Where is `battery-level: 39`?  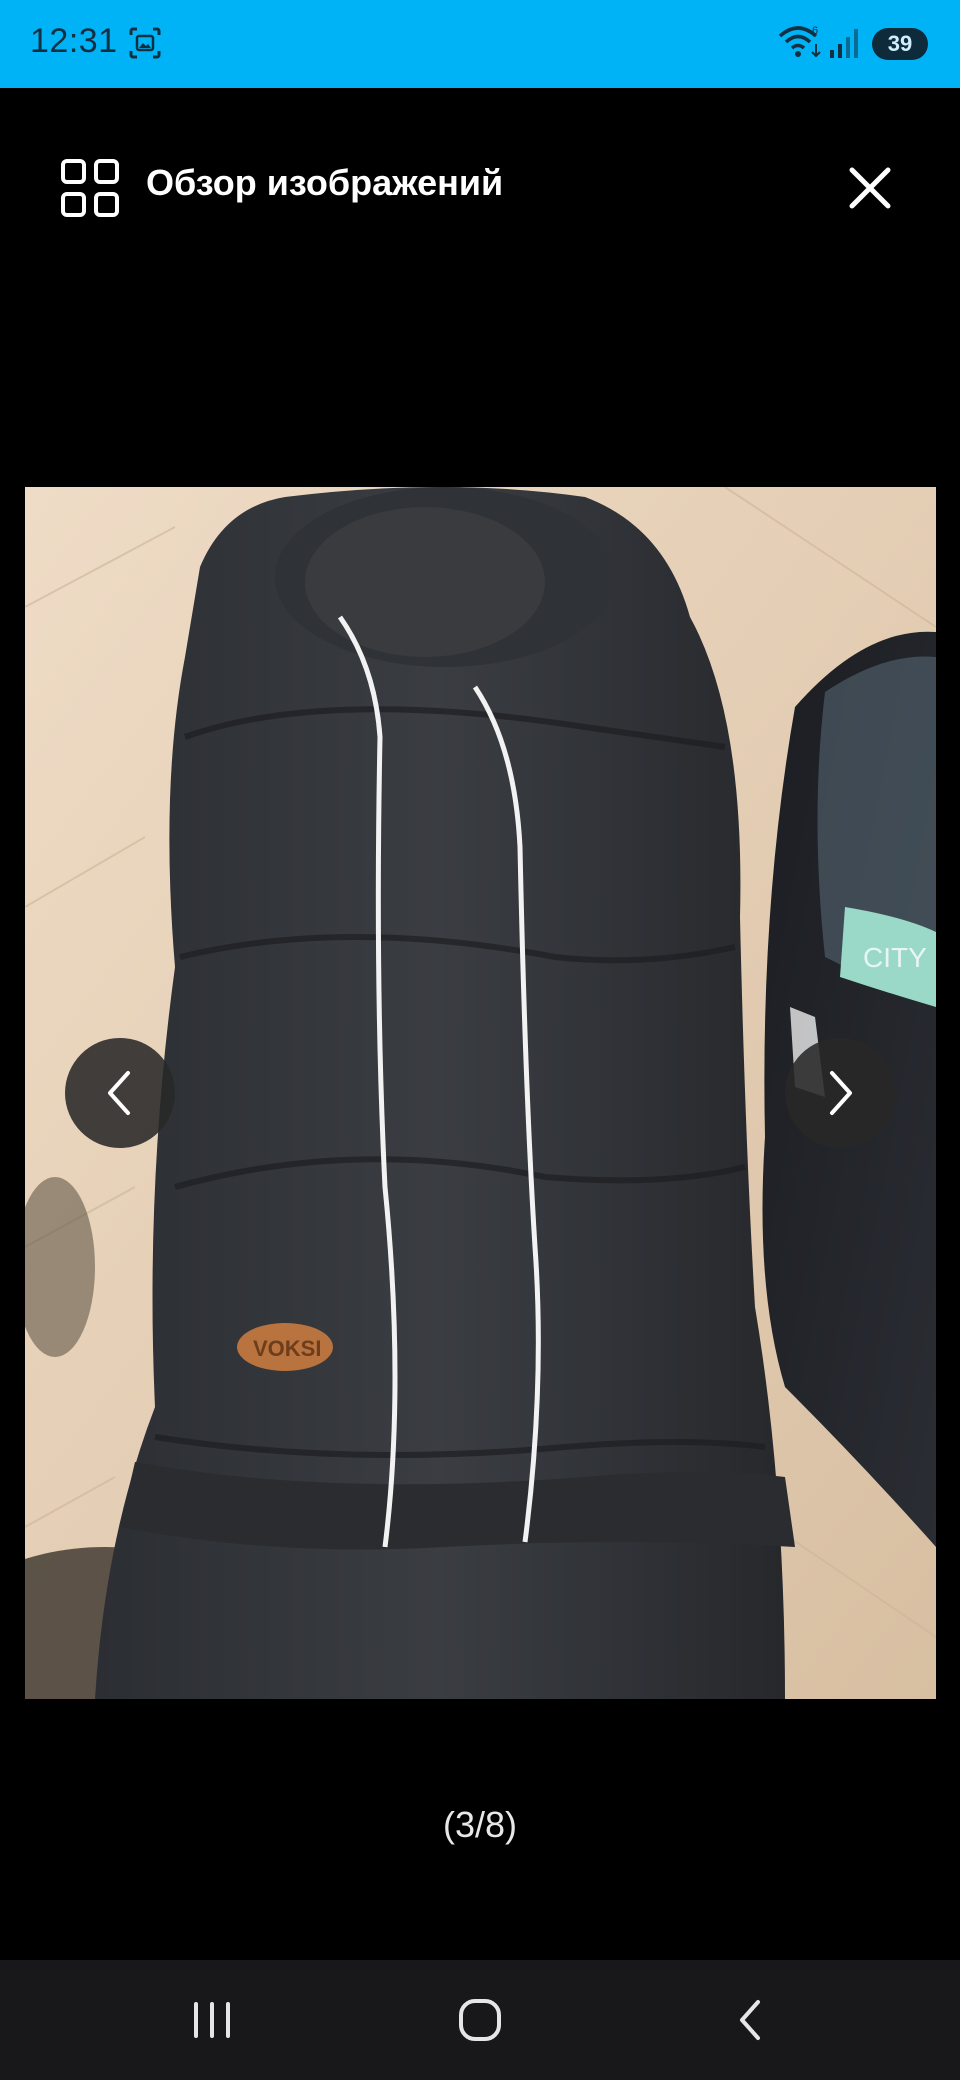 battery-level: 39 is located at coordinates (900, 43).